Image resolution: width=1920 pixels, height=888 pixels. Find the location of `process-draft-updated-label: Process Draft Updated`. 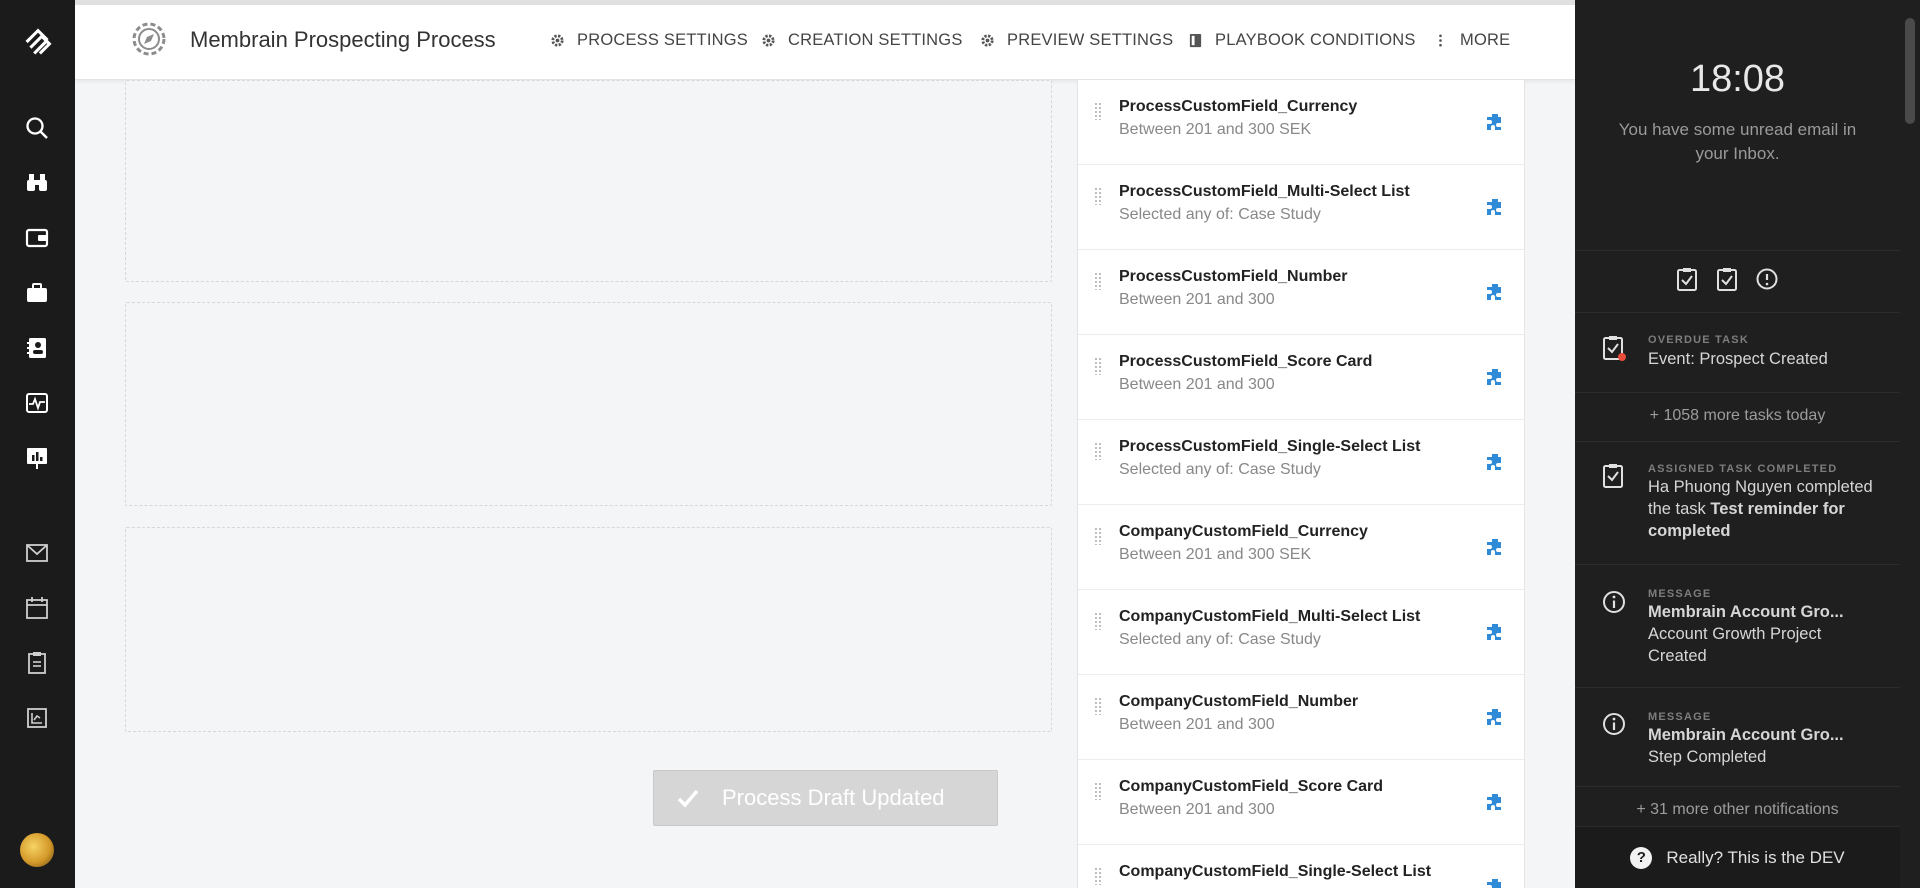

process-draft-updated-label: Process Draft Updated is located at coordinates (833, 797).